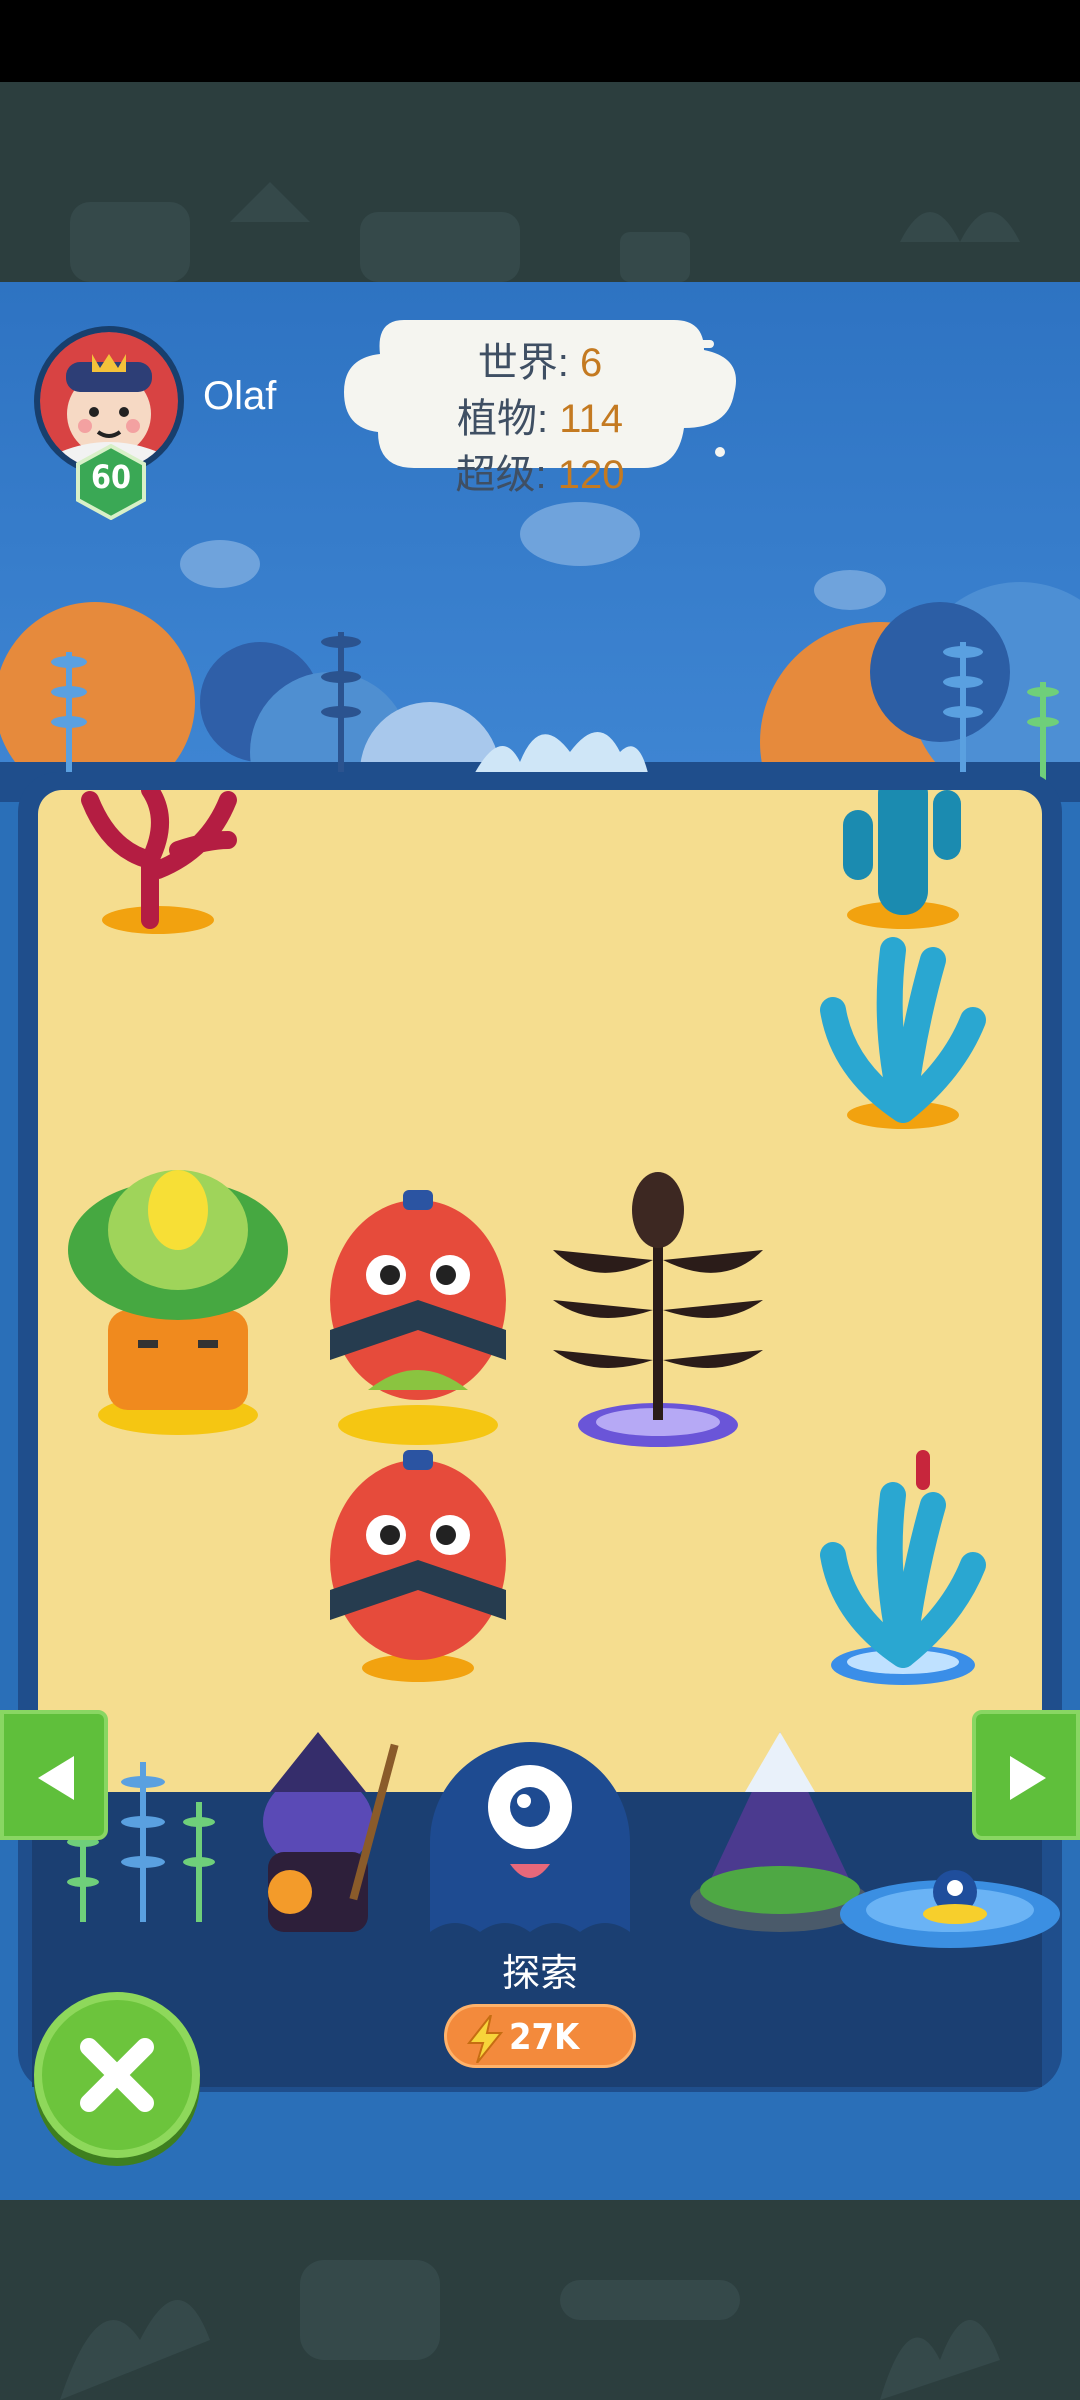  I want to click on energy-bolt-icon, so click(485, 2039).